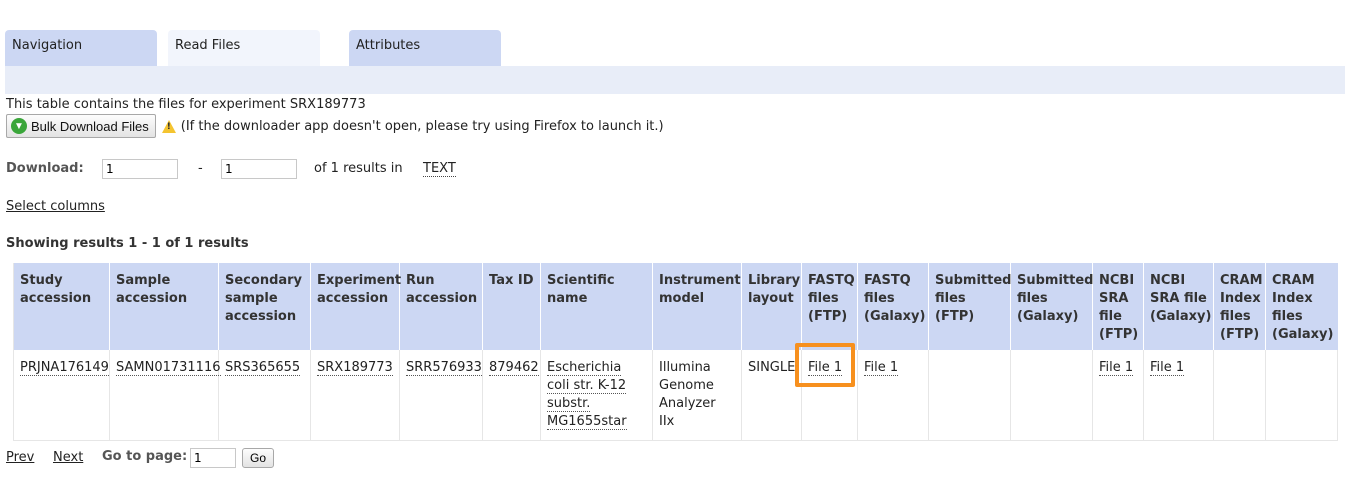 Image resolution: width=1350 pixels, height=481 pixels. What do you see at coordinates (264, 306) in the screenshot?
I see `column-header: Secondary sample accession` at bounding box center [264, 306].